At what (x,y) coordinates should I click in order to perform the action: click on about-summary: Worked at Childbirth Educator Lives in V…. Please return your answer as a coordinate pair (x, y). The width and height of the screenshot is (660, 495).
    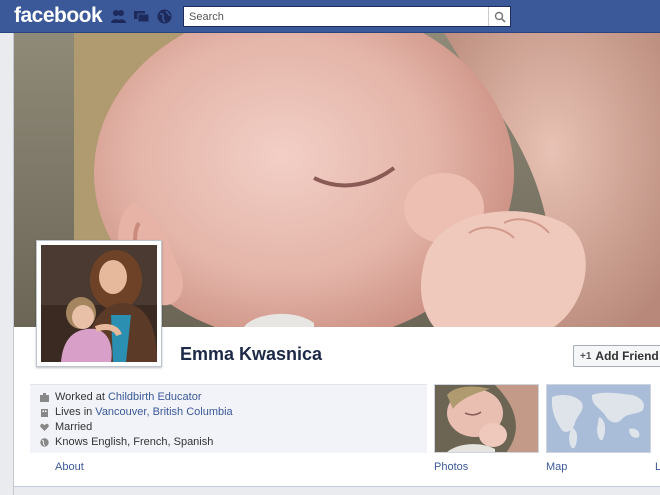
    Looking at the image, I should click on (228, 418).